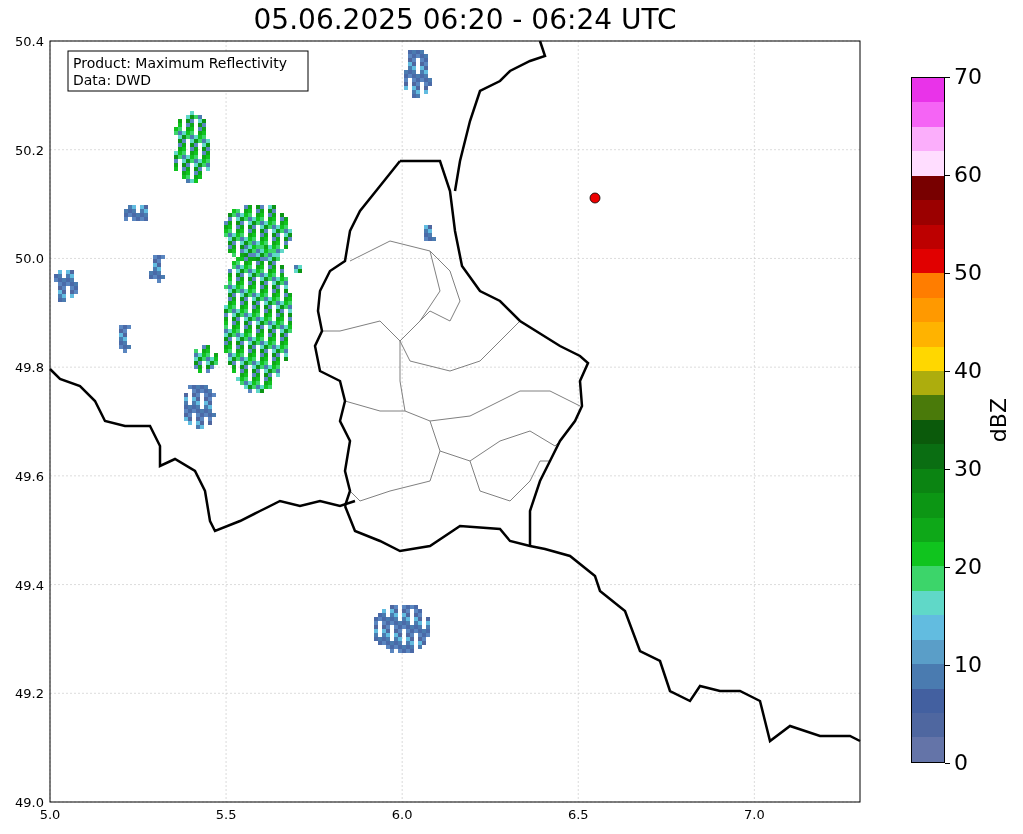 The image size is (1023, 834). Describe the element at coordinates (963, 665) in the screenshot. I see `colorbar-tick-label: 10` at that location.